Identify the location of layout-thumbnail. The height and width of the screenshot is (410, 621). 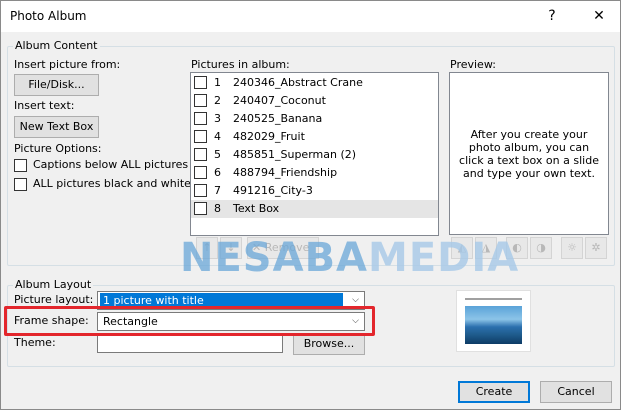
(493, 321).